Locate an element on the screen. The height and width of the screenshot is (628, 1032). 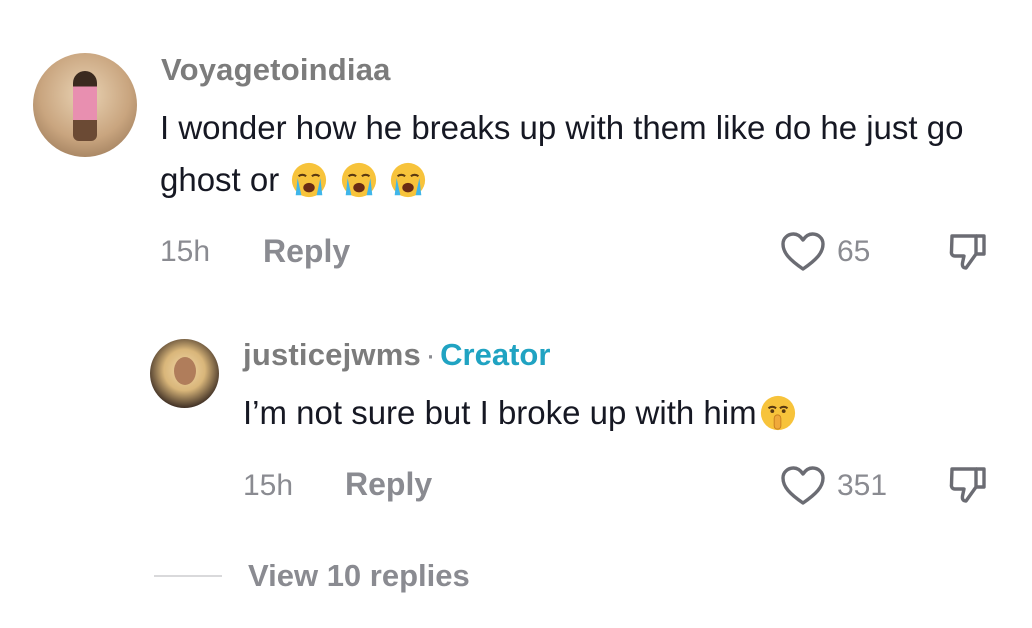
view-replies-button: View 10 replies is located at coordinates (359, 576).